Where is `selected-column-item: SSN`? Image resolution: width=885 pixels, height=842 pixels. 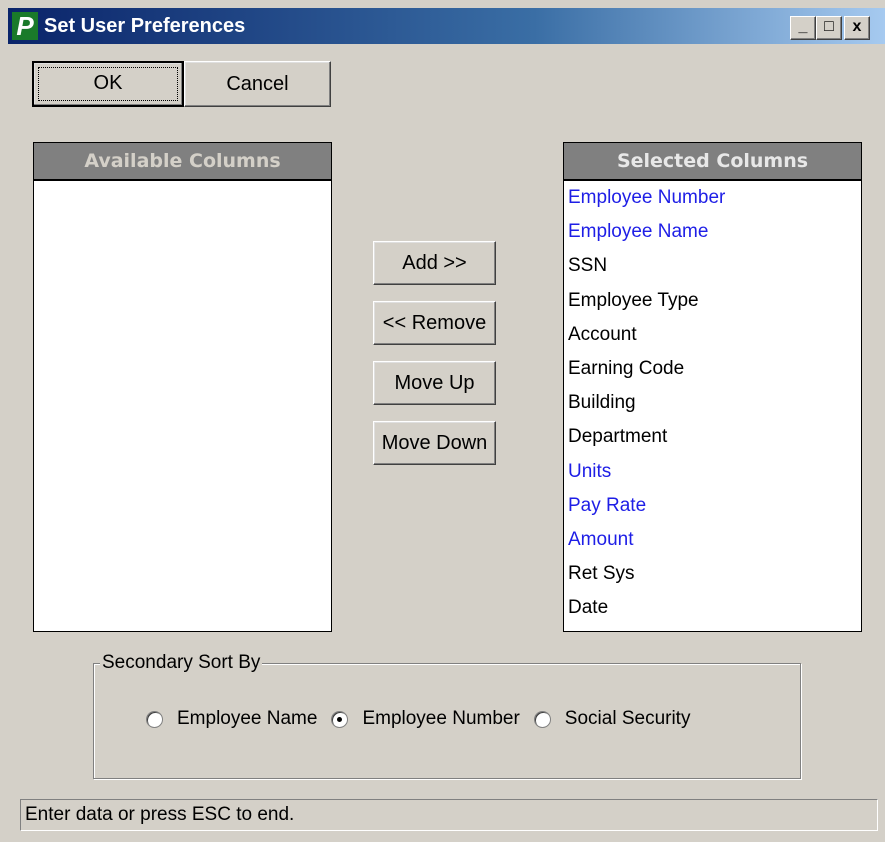 selected-column-item: SSN is located at coordinates (714, 266).